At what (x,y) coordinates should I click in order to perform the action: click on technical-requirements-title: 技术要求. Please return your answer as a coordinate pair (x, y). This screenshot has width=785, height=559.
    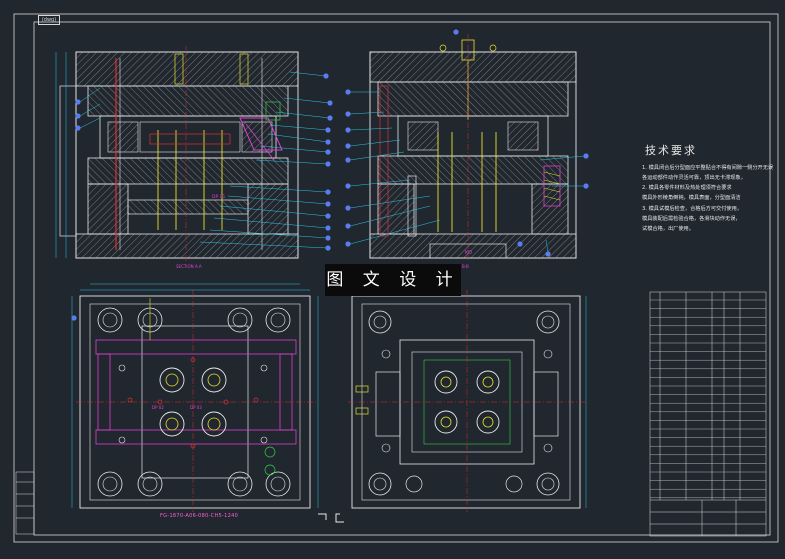
    Looking at the image, I should click on (671, 150).